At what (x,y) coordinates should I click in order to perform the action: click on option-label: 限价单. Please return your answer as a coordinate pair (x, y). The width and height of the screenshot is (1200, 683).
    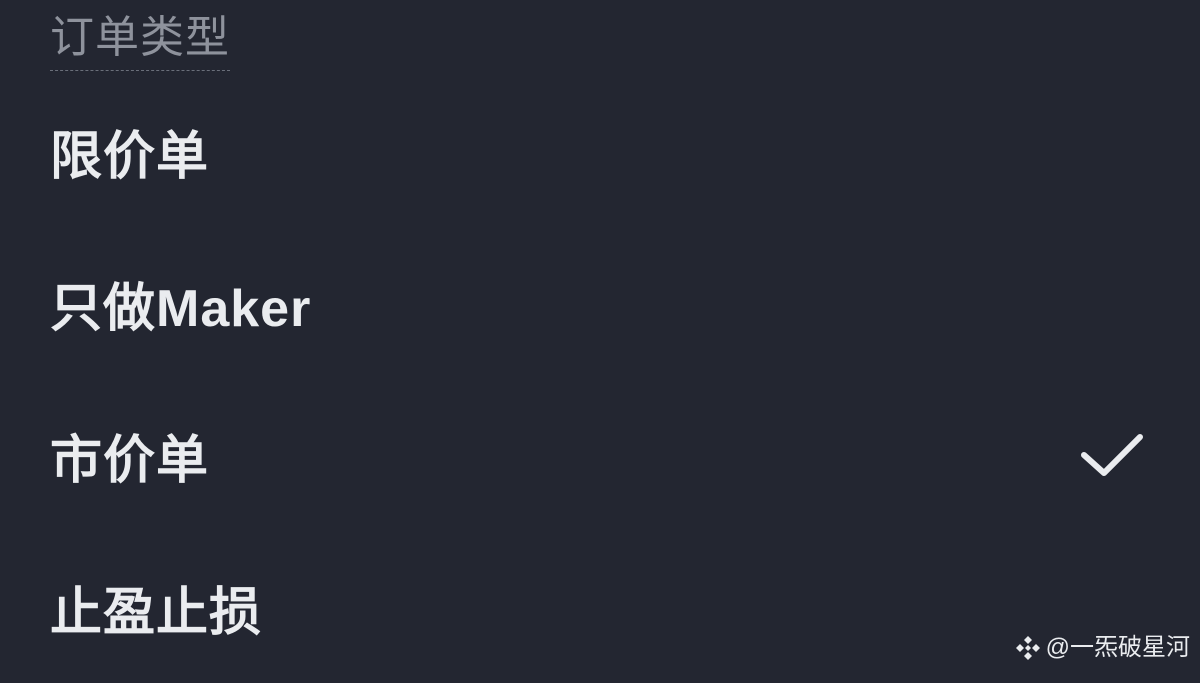
    Looking at the image, I should click on (130, 156).